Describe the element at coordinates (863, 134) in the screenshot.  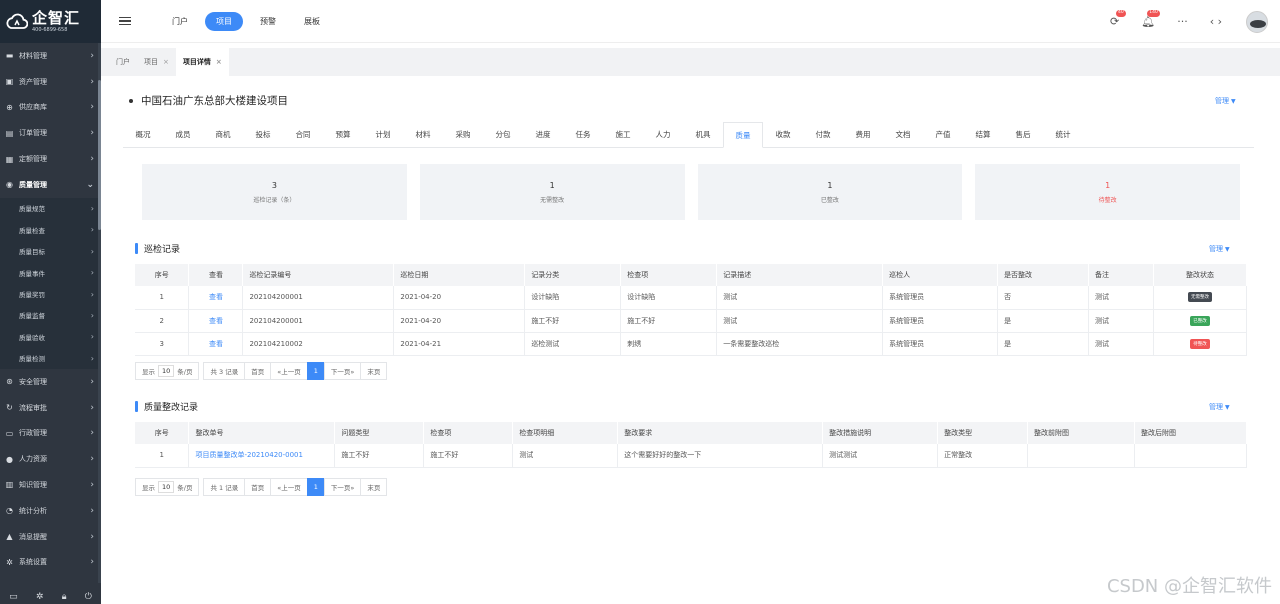
I see `module-tab: 费用` at that location.